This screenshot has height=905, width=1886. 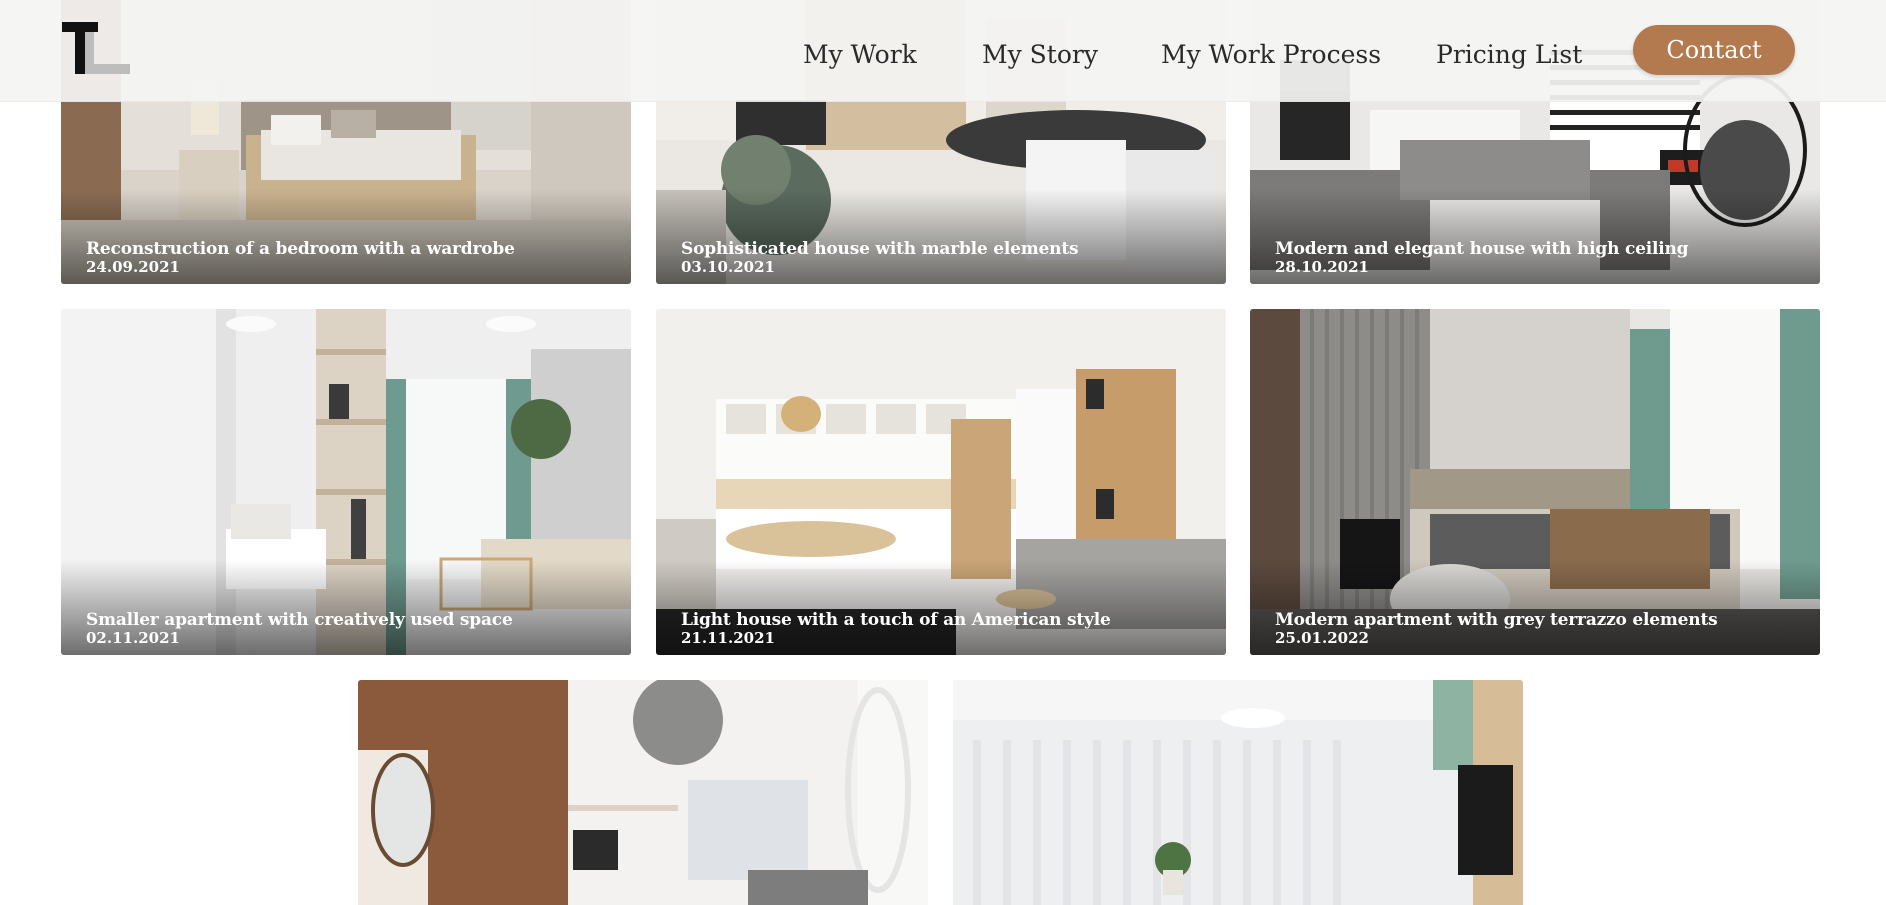 What do you see at coordinates (133, 267) in the screenshot?
I see `project-date: 24.09.2021` at bounding box center [133, 267].